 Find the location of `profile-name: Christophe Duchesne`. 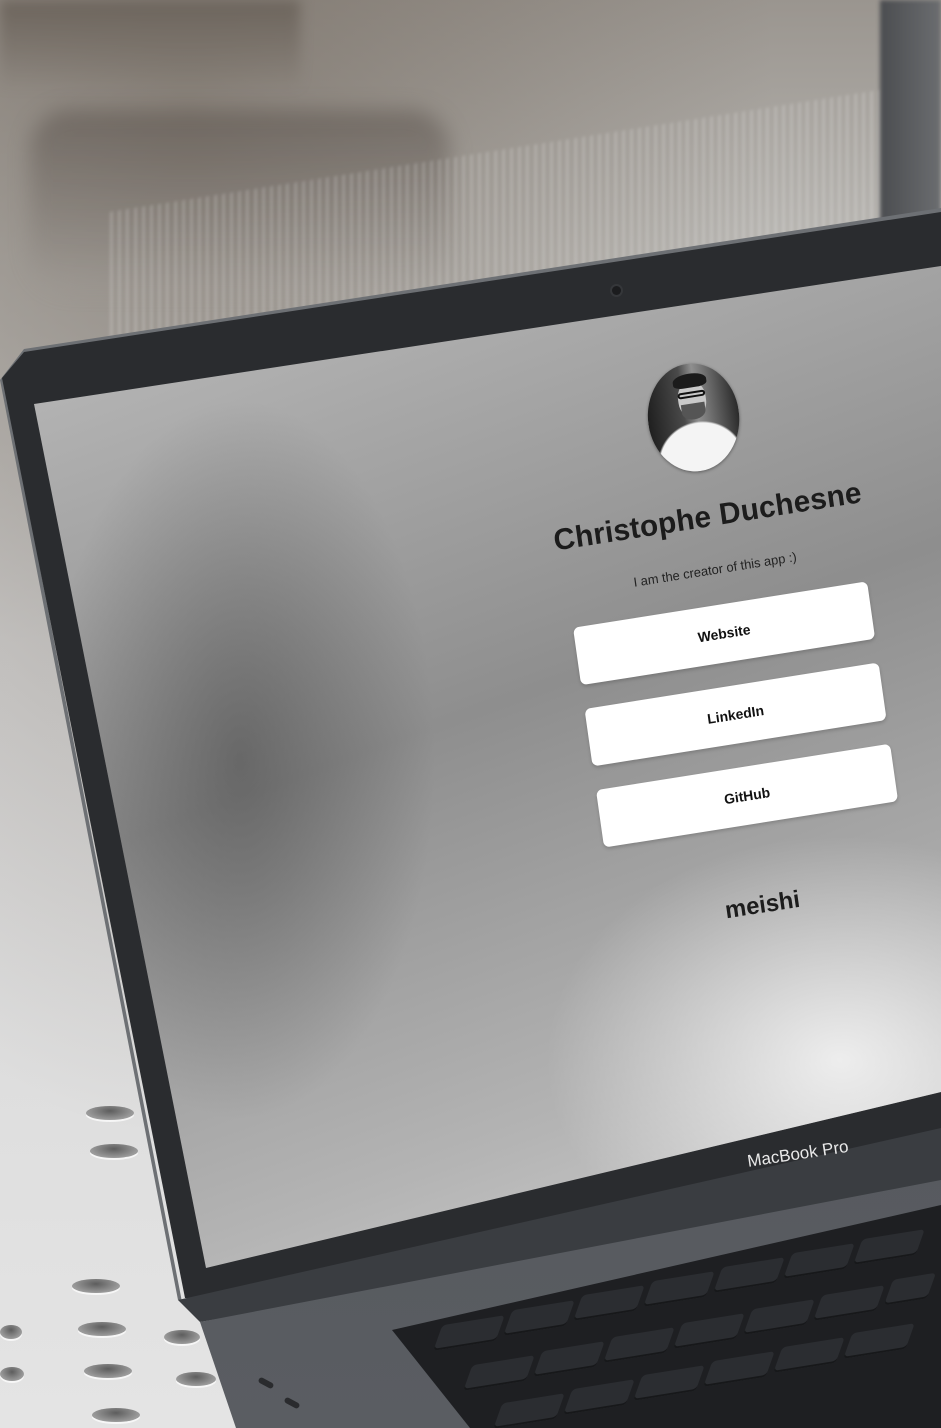

profile-name: Christophe Duchesne is located at coordinates (707, 517).